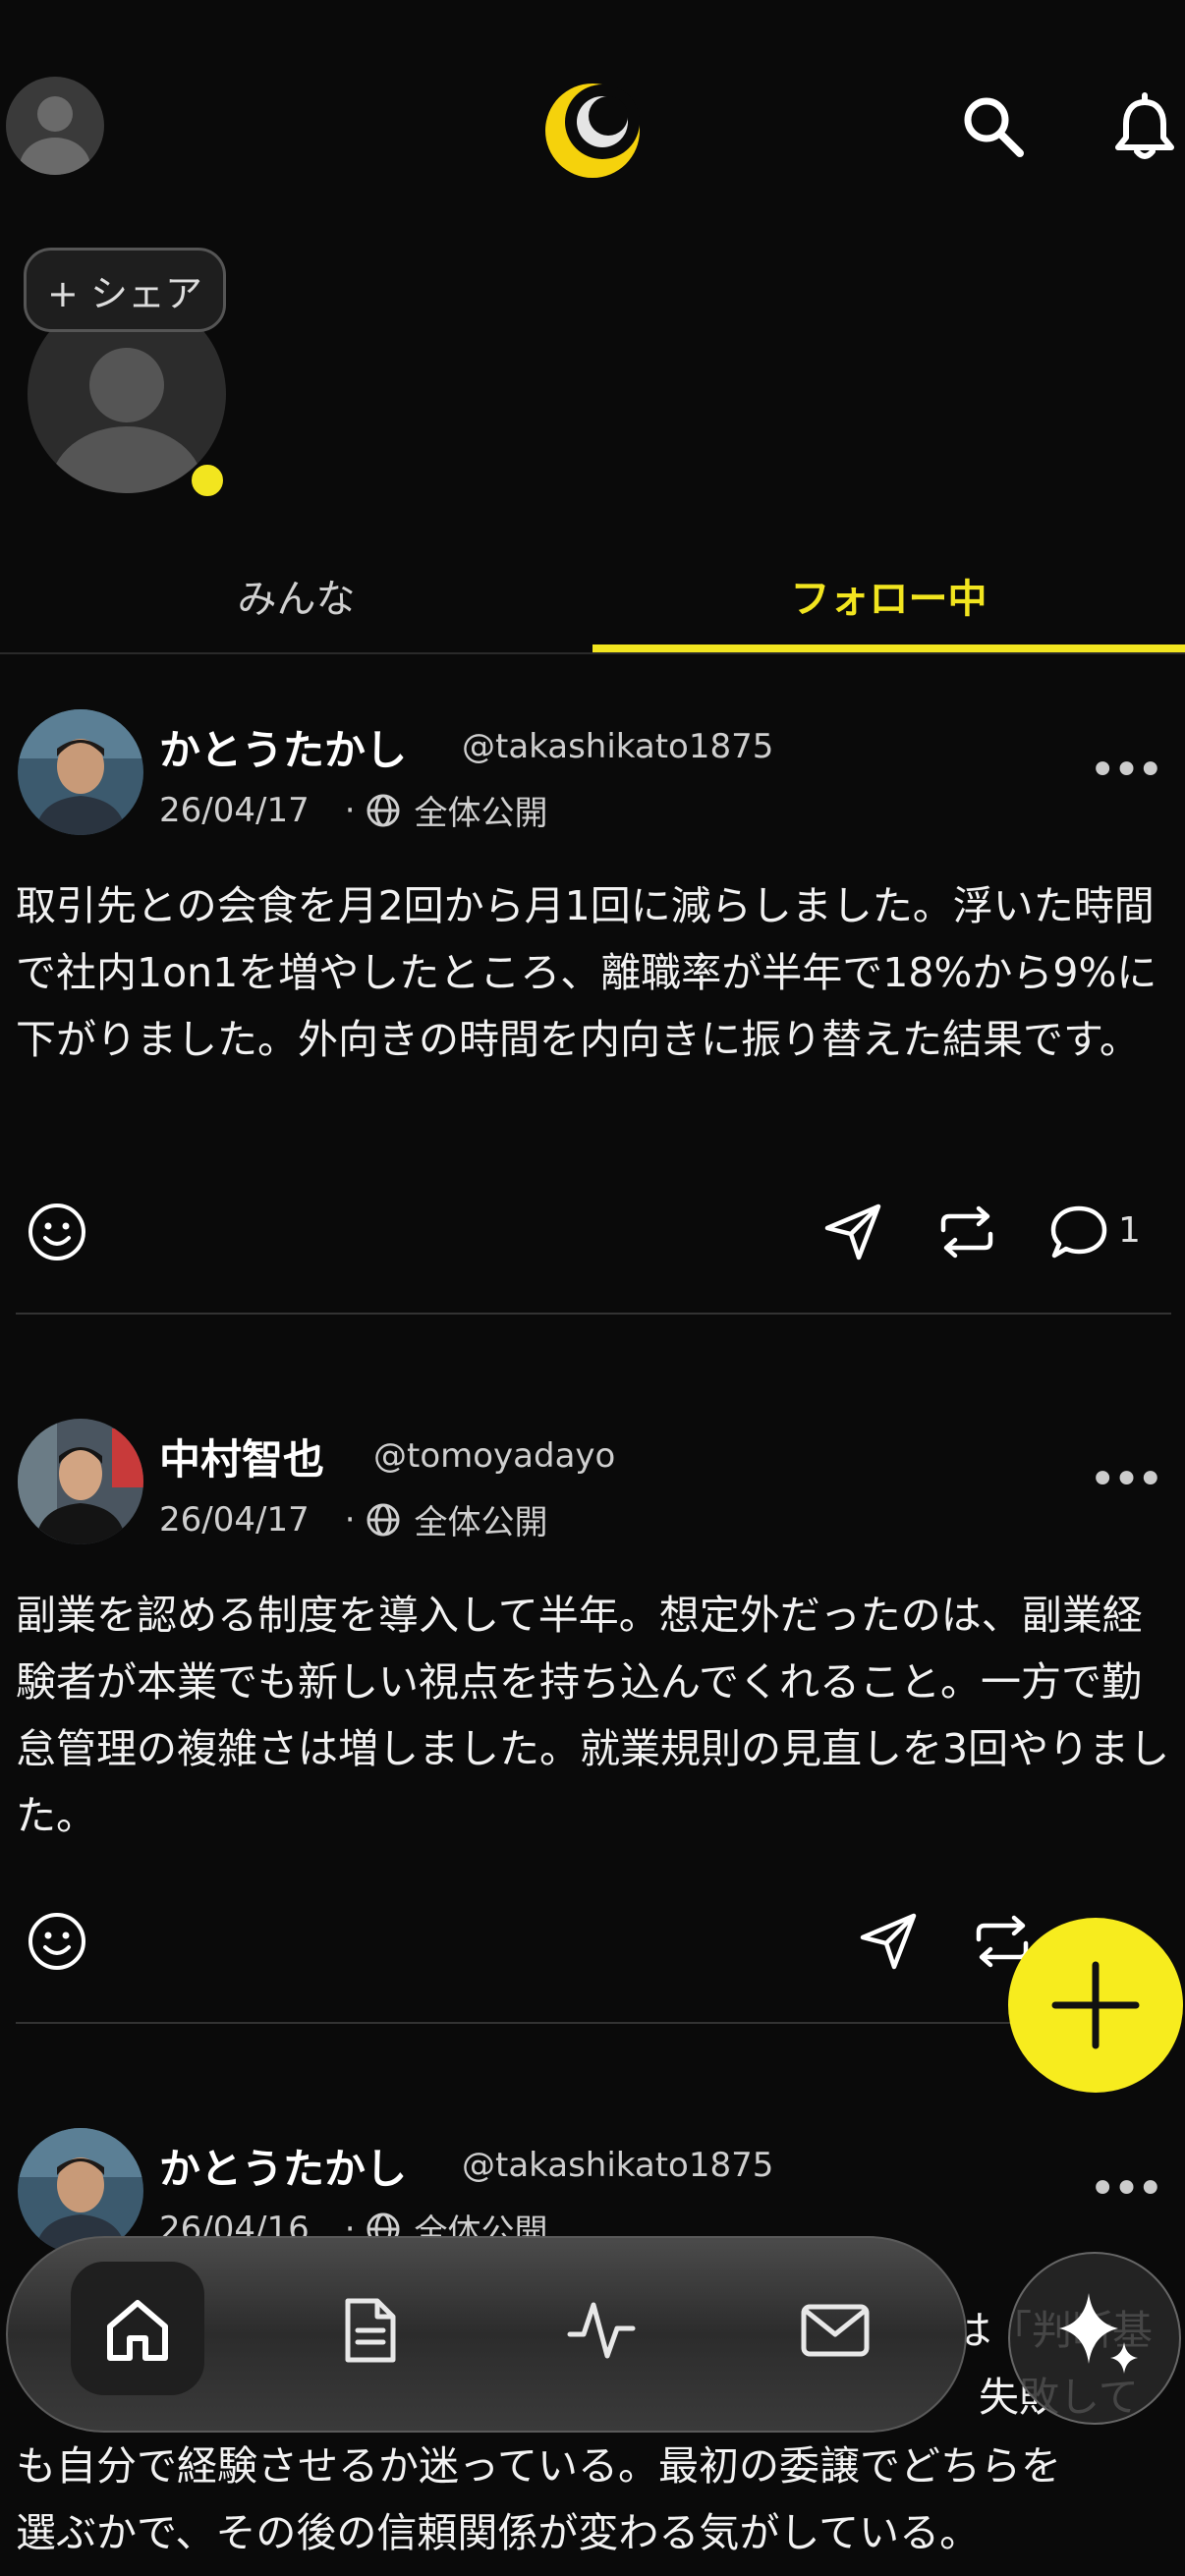  What do you see at coordinates (1096, 2005) in the screenshot?
I see `compose-button` at bounding box center [1096, 2005].